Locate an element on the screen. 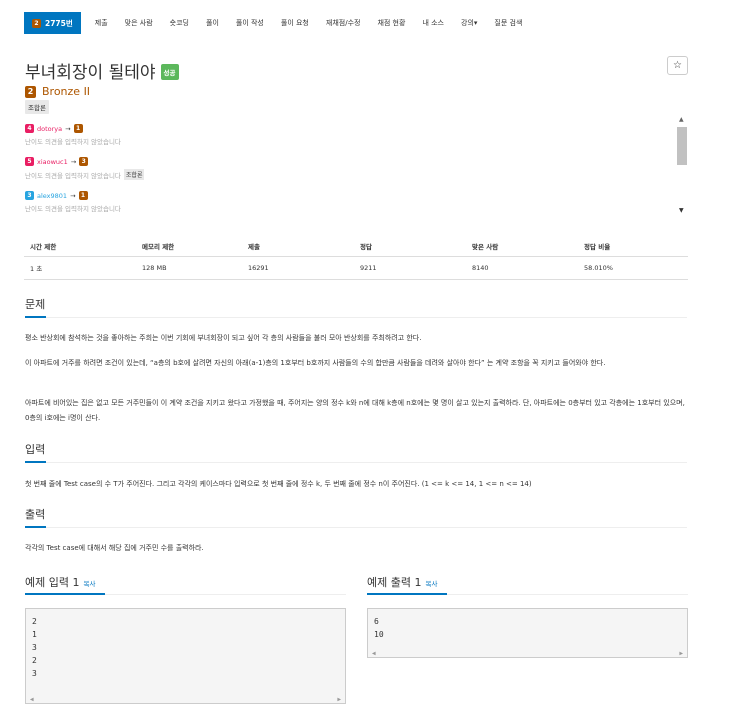 The image size is (743, 707). copy-output-button: 복사 is located at coordinates (431, 583).